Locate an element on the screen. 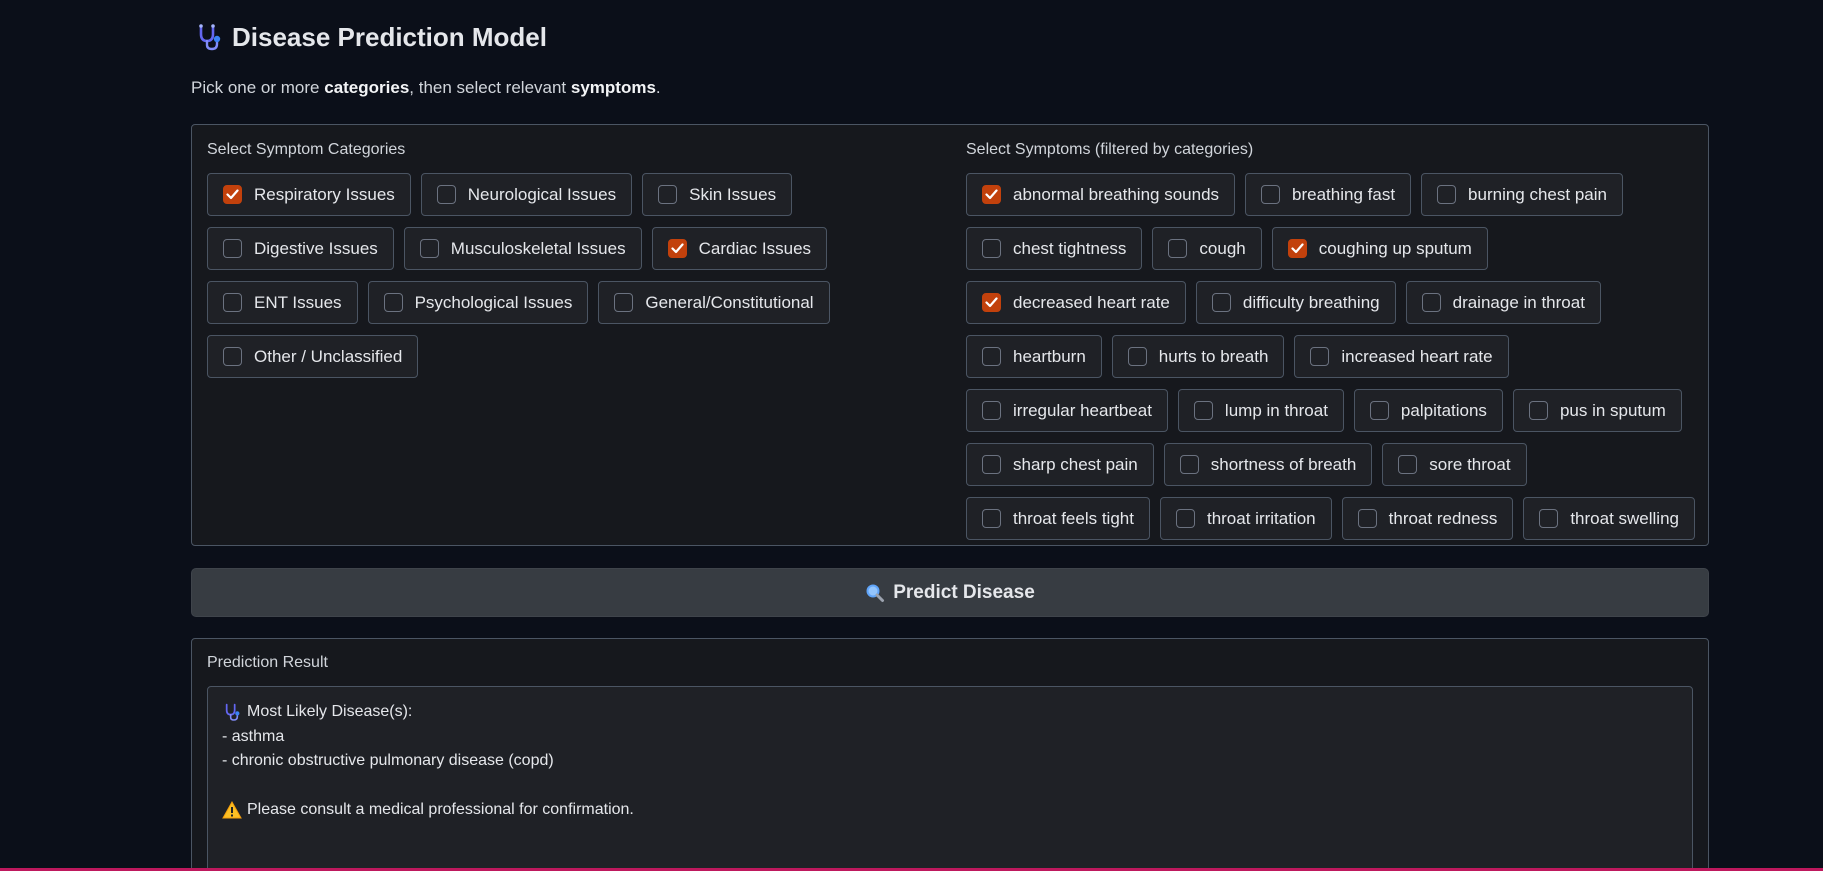 The width and height of the screenshot is (1823, 871). symptom-checkbox-option: increased heart rate is located at coordinates (1401, 356).